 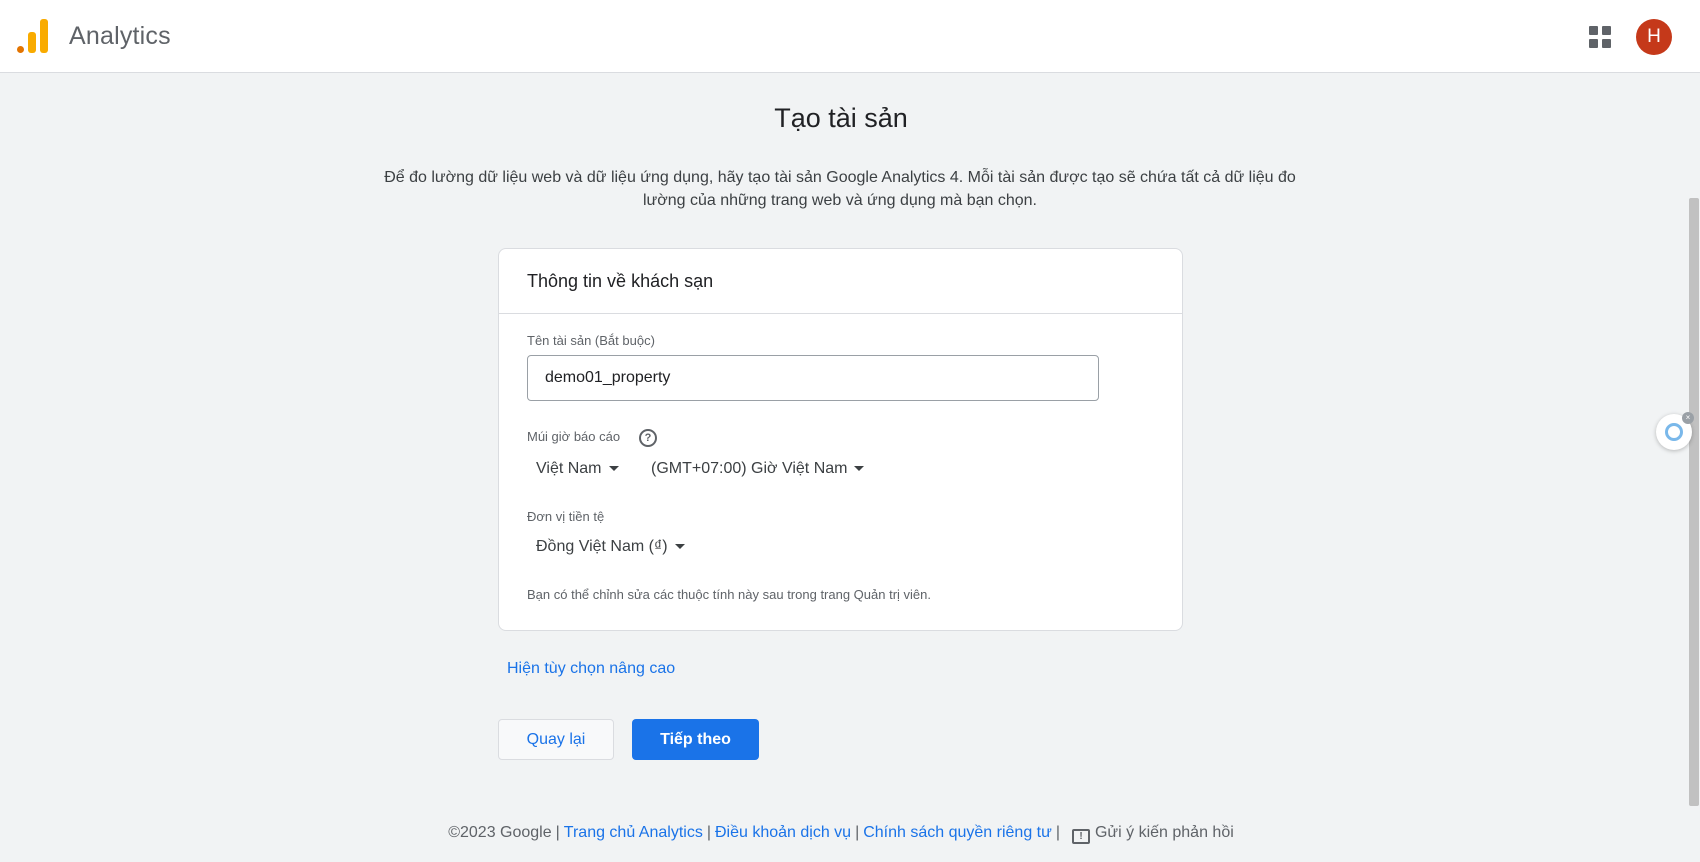 What do you see at coordinates (120, 36) in the screenshot?
I see `app-title: Analytics` at bounding box center [120, 36].